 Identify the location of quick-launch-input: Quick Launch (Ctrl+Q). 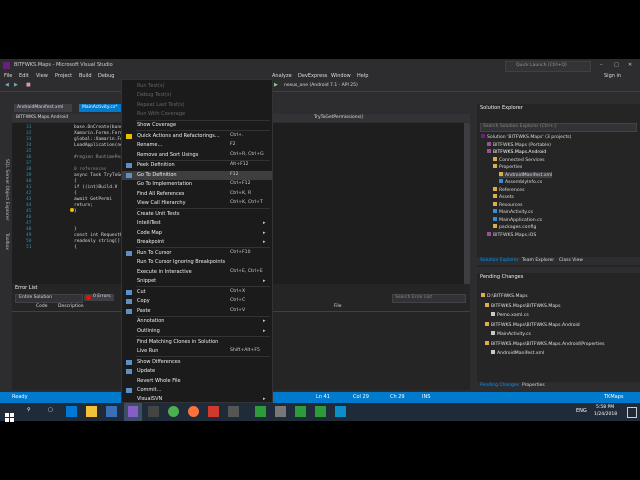
(541, 66).